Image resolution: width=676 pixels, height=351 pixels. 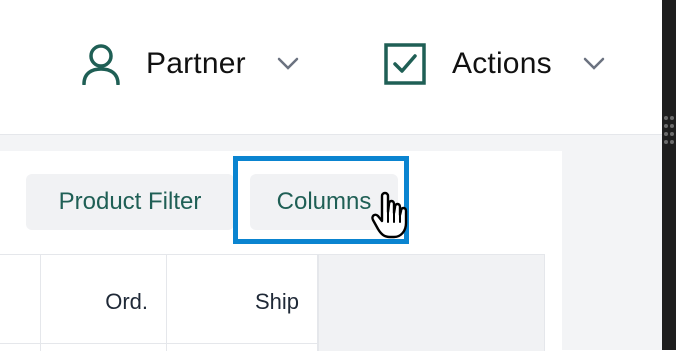 I want to click on ship-header-label: Ship, so click(x=276, y=301).